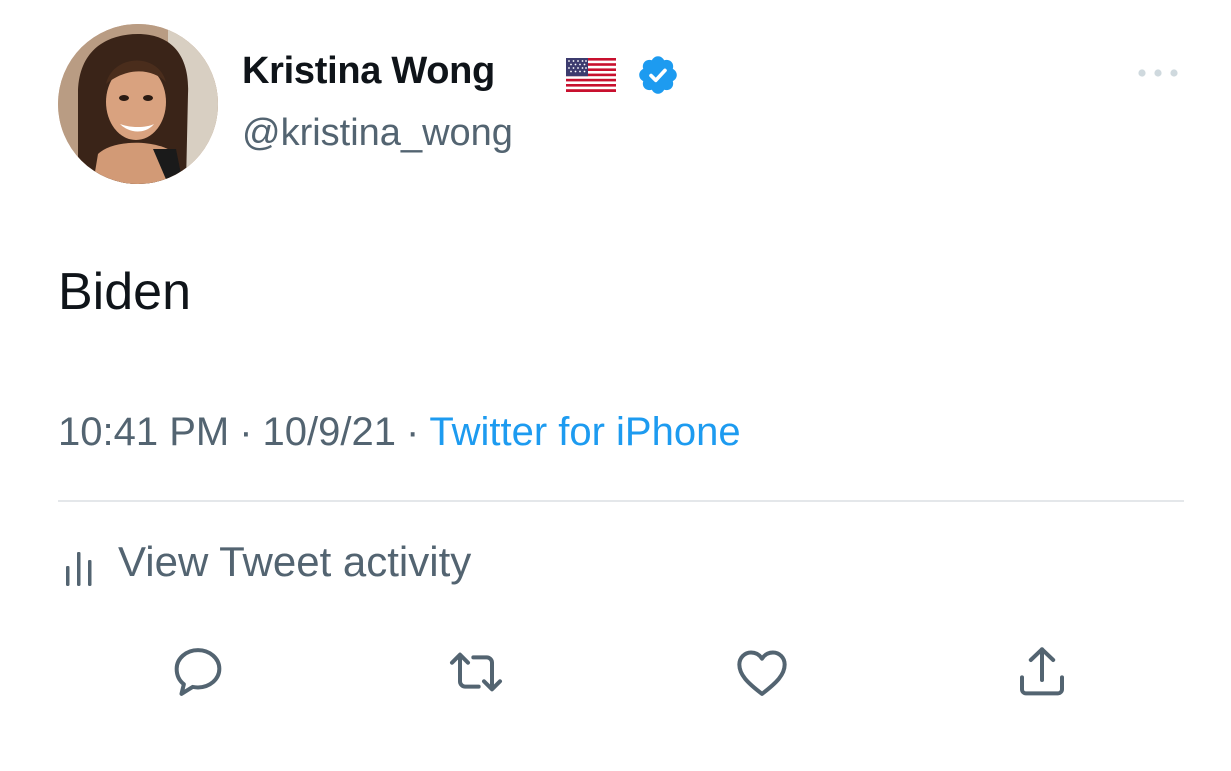  Describe the element at coordinates (399, 432) in the screenshot. I see `tweet-meta: 10:41 PM · 10/9/21 · Twitter for iPhone` at that location.